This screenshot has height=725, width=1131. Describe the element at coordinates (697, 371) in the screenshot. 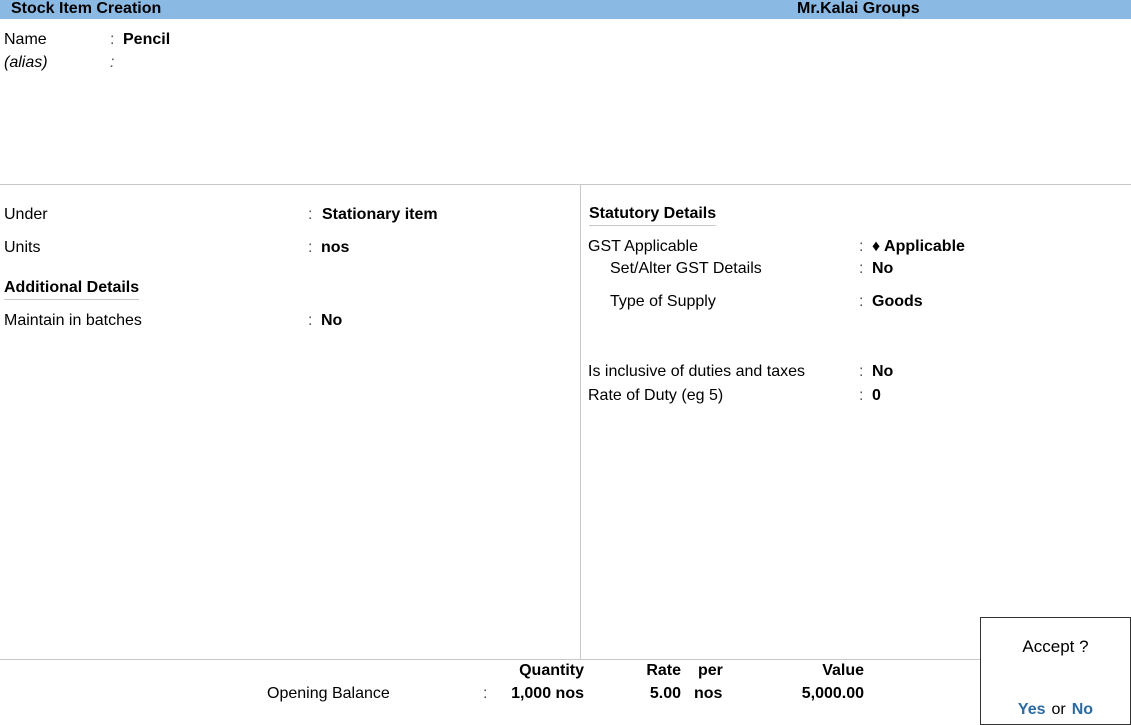

I see `inclusive-duties-label: Is inclusive of duties and taxes` at that location.